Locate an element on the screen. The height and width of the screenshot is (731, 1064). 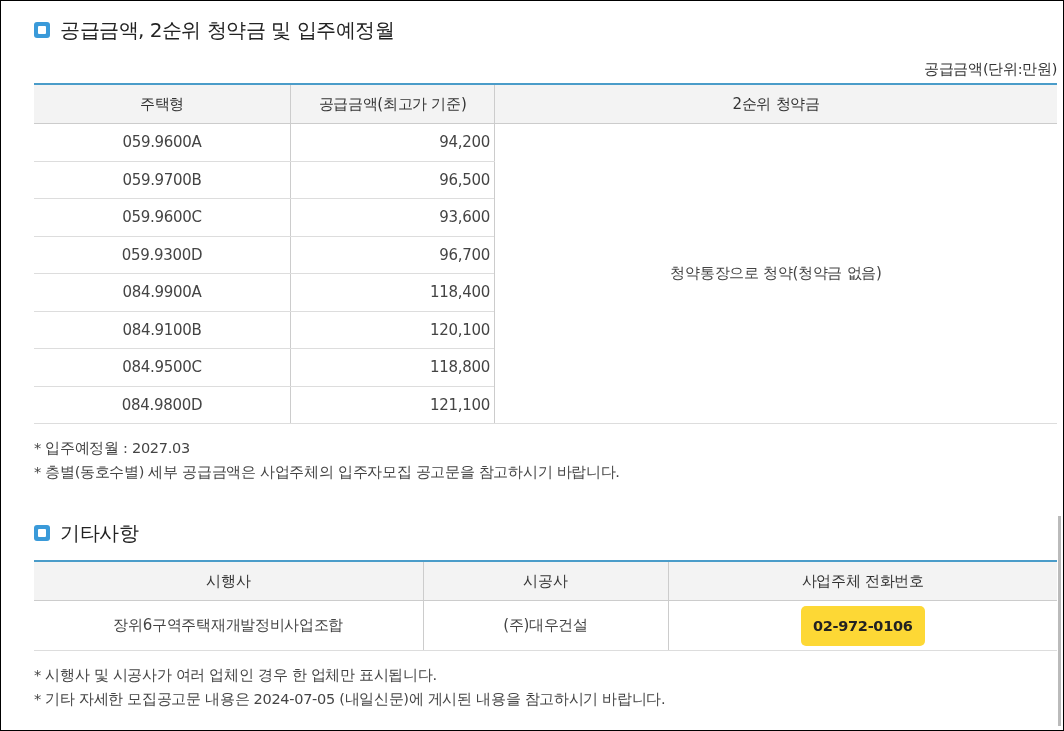
table-cell: 059.9600A is located at coordinates (162, 142).